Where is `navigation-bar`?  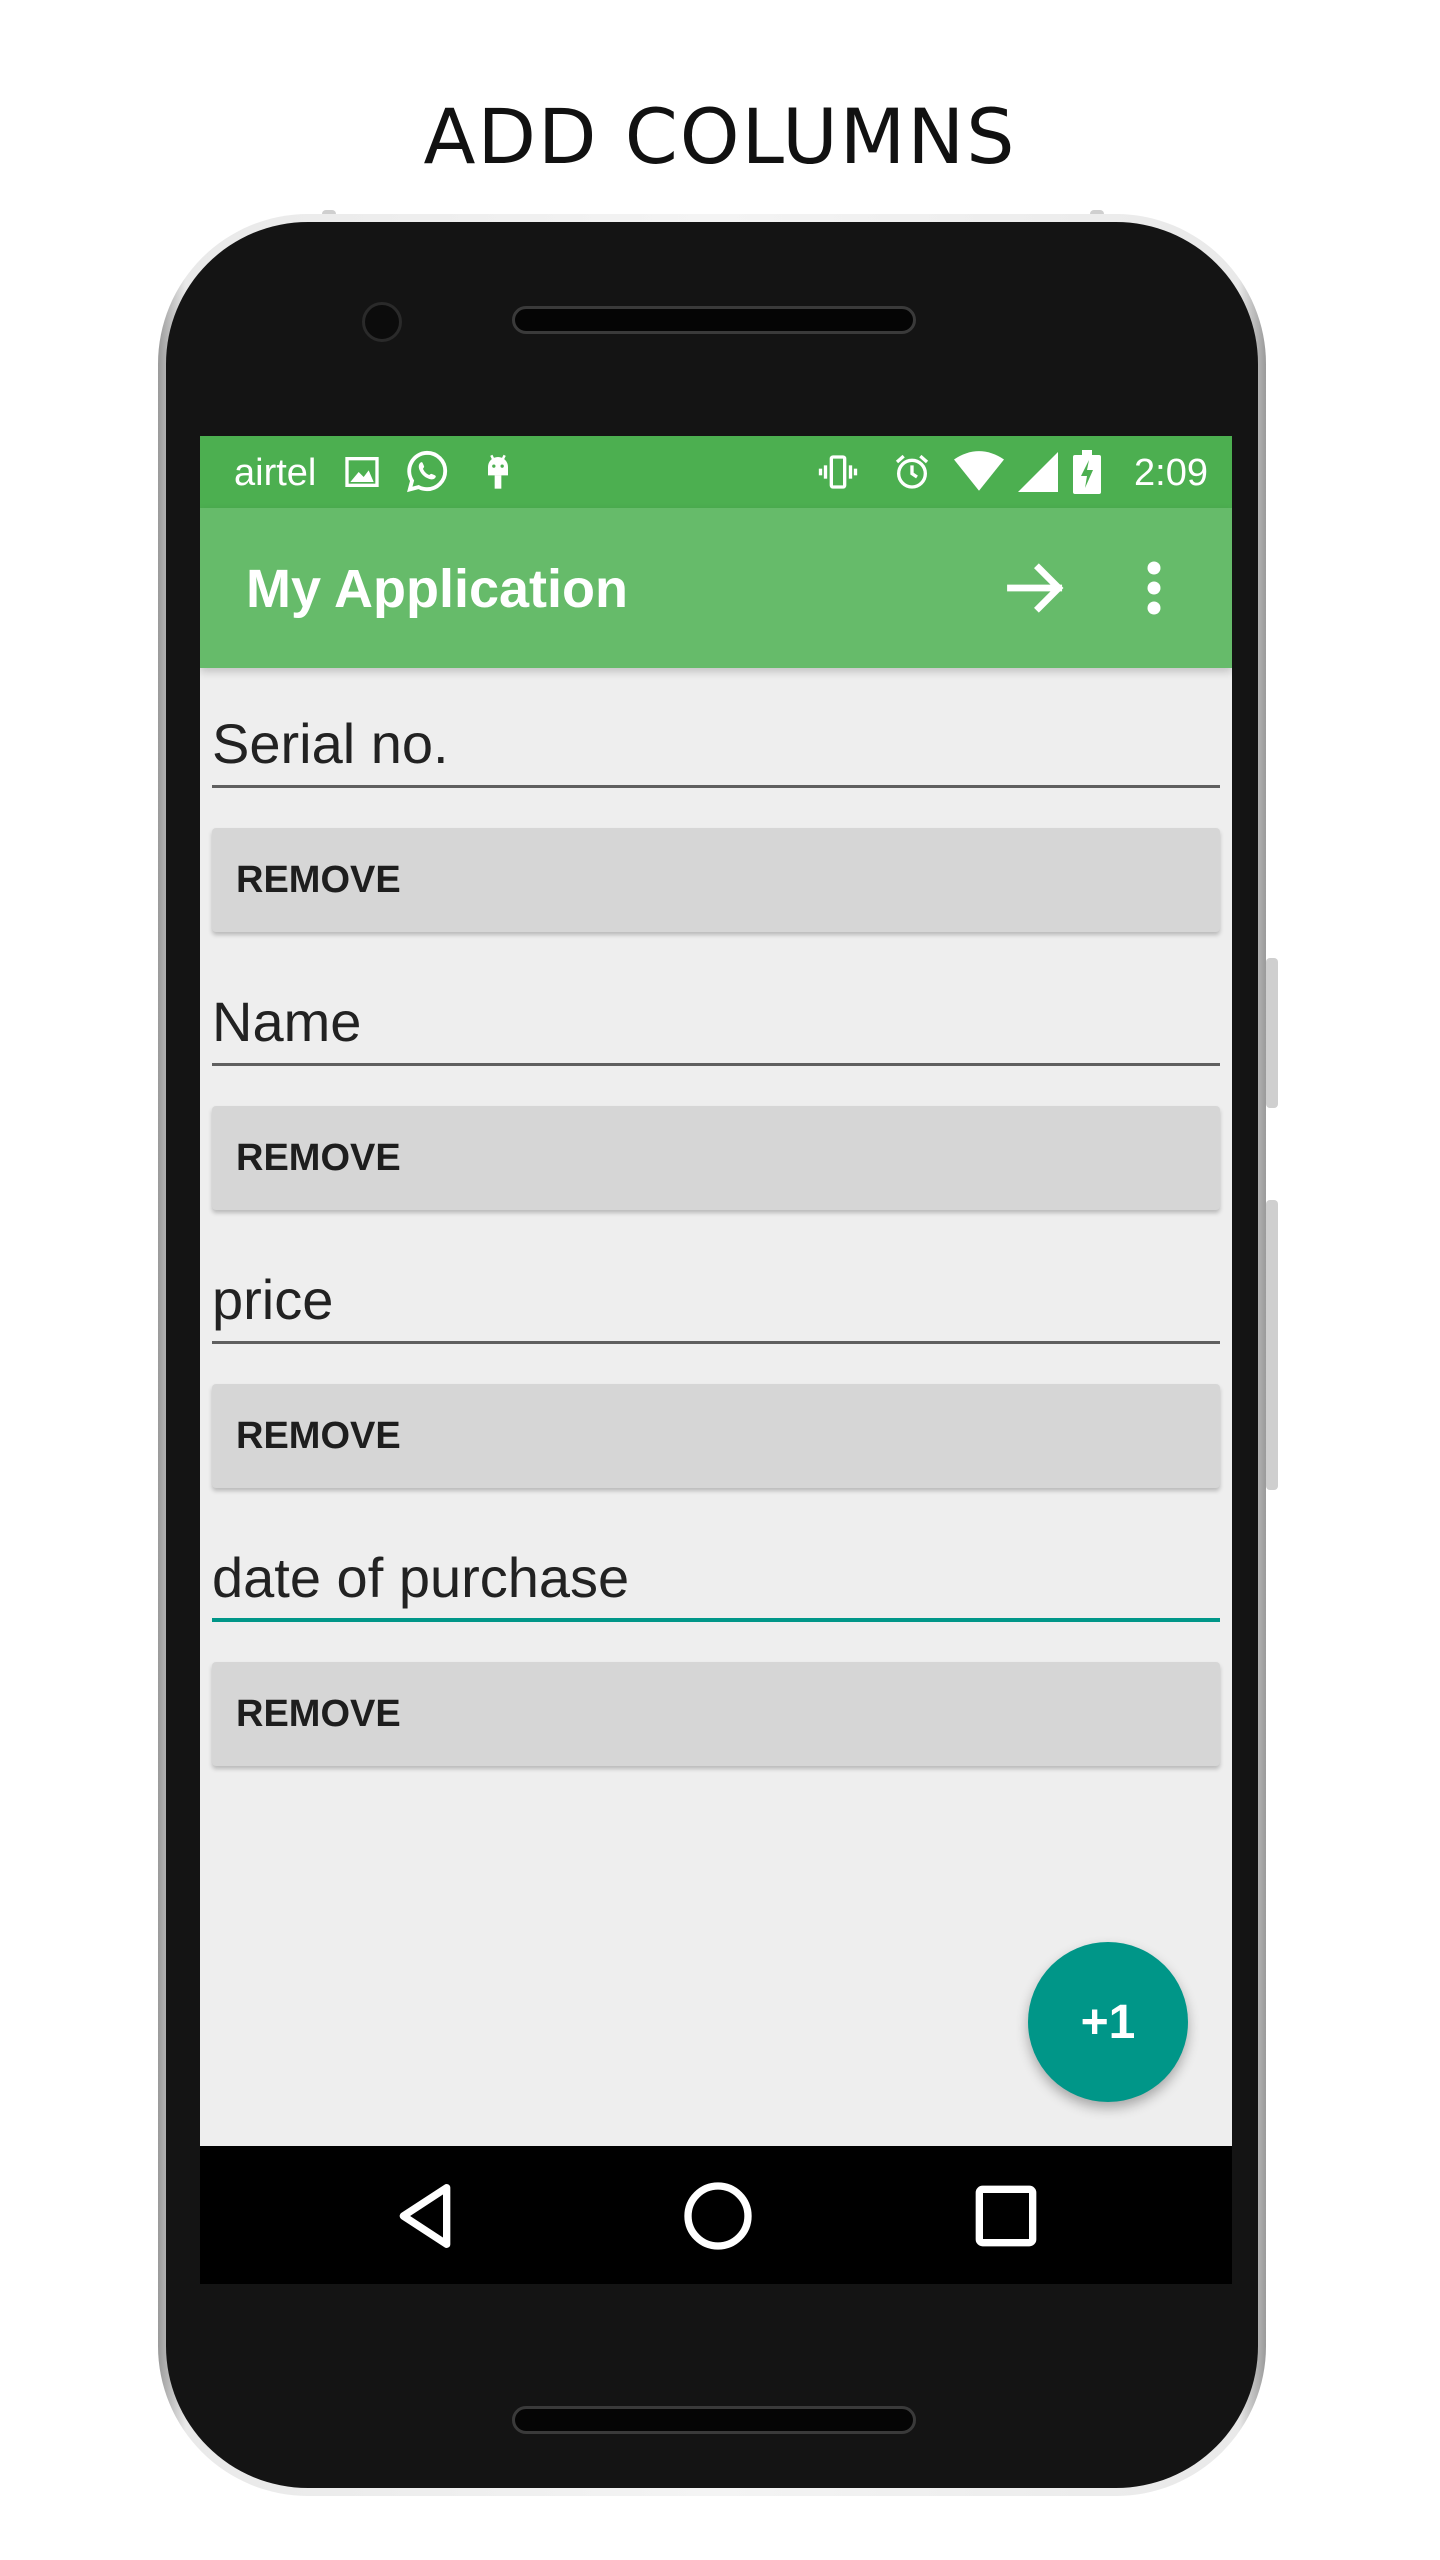 navigation-bar is located at coordinates (716, 2215).